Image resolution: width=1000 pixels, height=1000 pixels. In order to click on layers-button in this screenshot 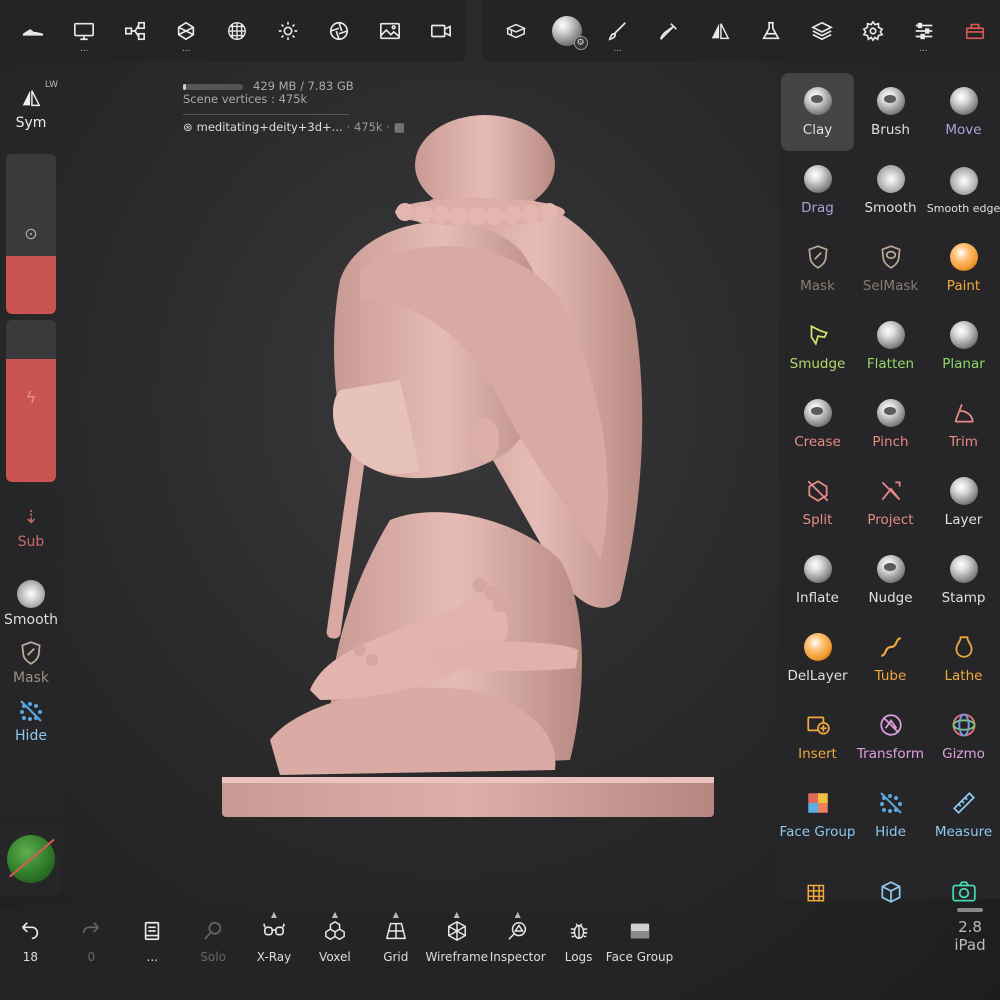, I will do `click(821, 31)`.